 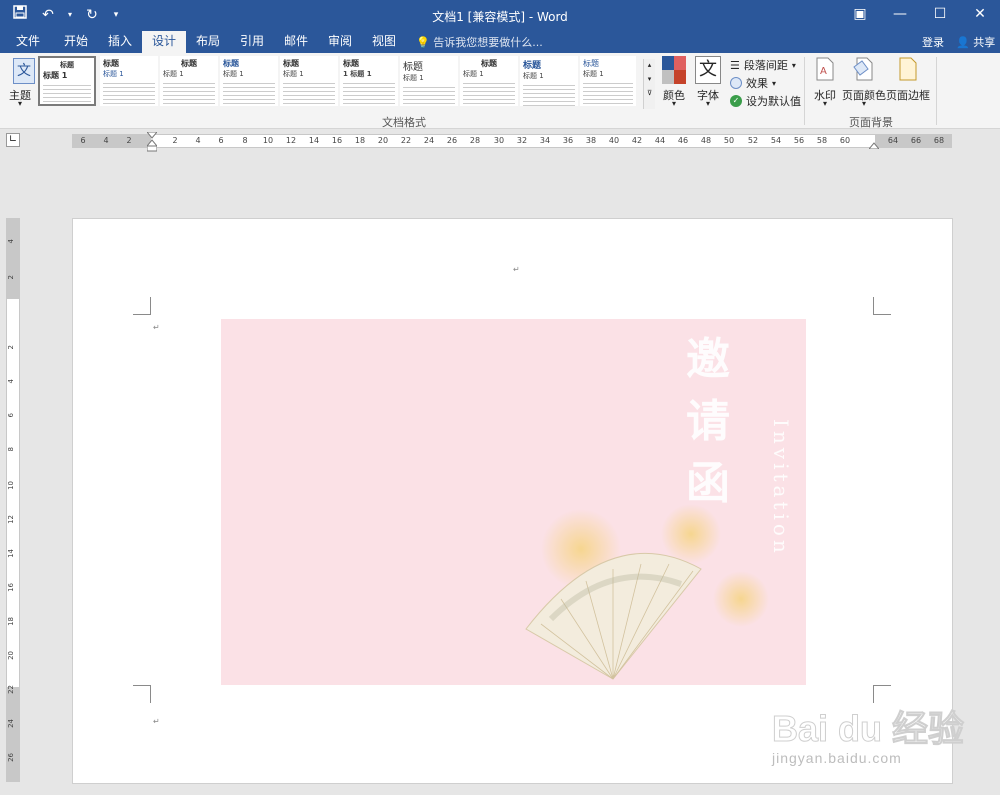 What do you see at coordinates (674, 70) in the screenshot?
I see `colors-icon` at bounding box center [674, 70].